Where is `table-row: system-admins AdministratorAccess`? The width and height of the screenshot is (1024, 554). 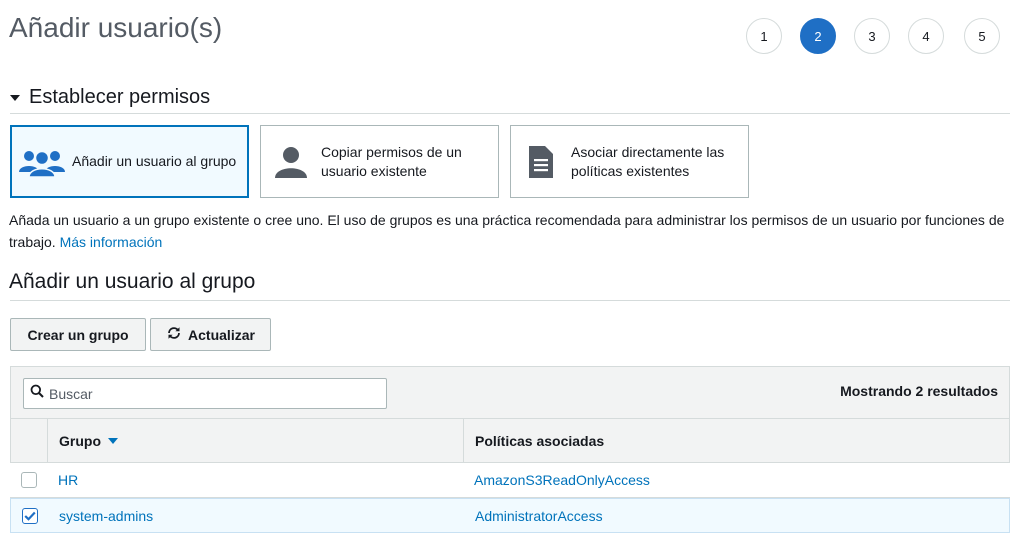
table-row: system-admins AdministratorAccess is located at coordinates (510, 515).